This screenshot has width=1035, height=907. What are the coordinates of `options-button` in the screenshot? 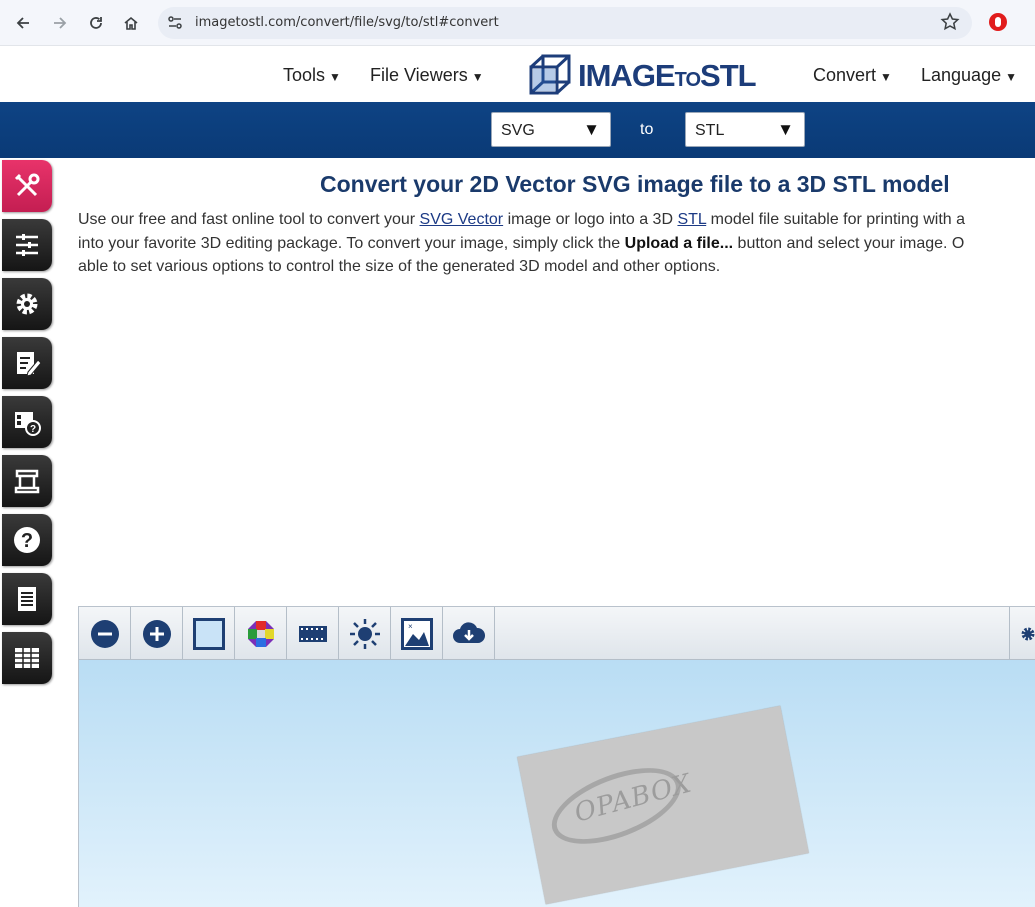 It's located at (27, 245).